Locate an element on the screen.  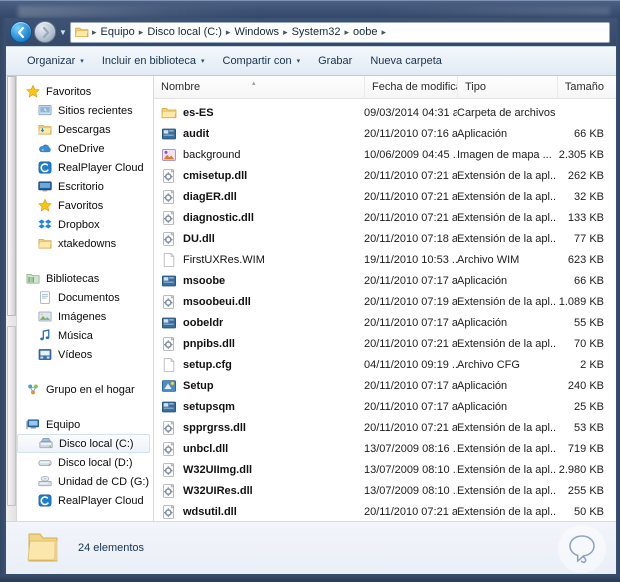
breadcrumb-equipo: Equipo is located at coordinates (118, 32).